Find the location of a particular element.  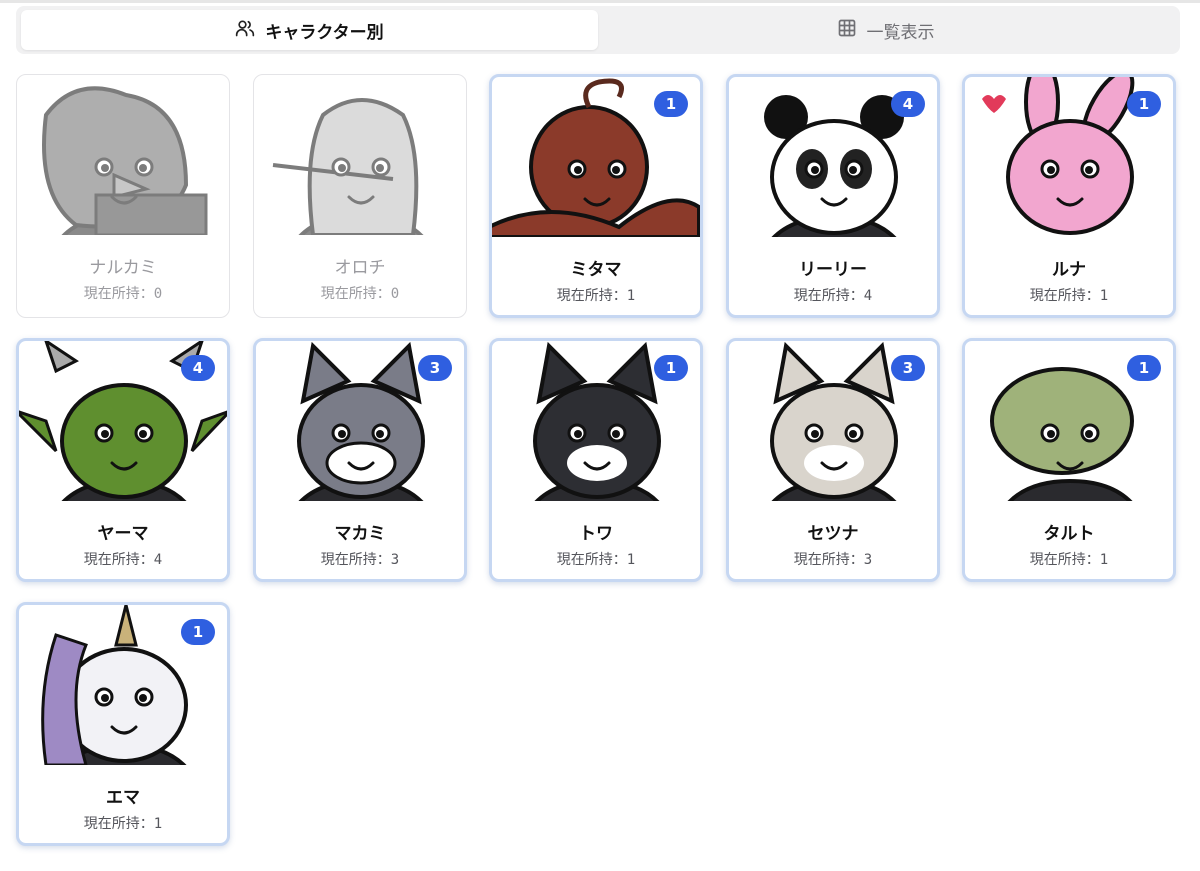

character-card: 1 ミタマ 現在所持：1 is located at coordinates (596, 196).